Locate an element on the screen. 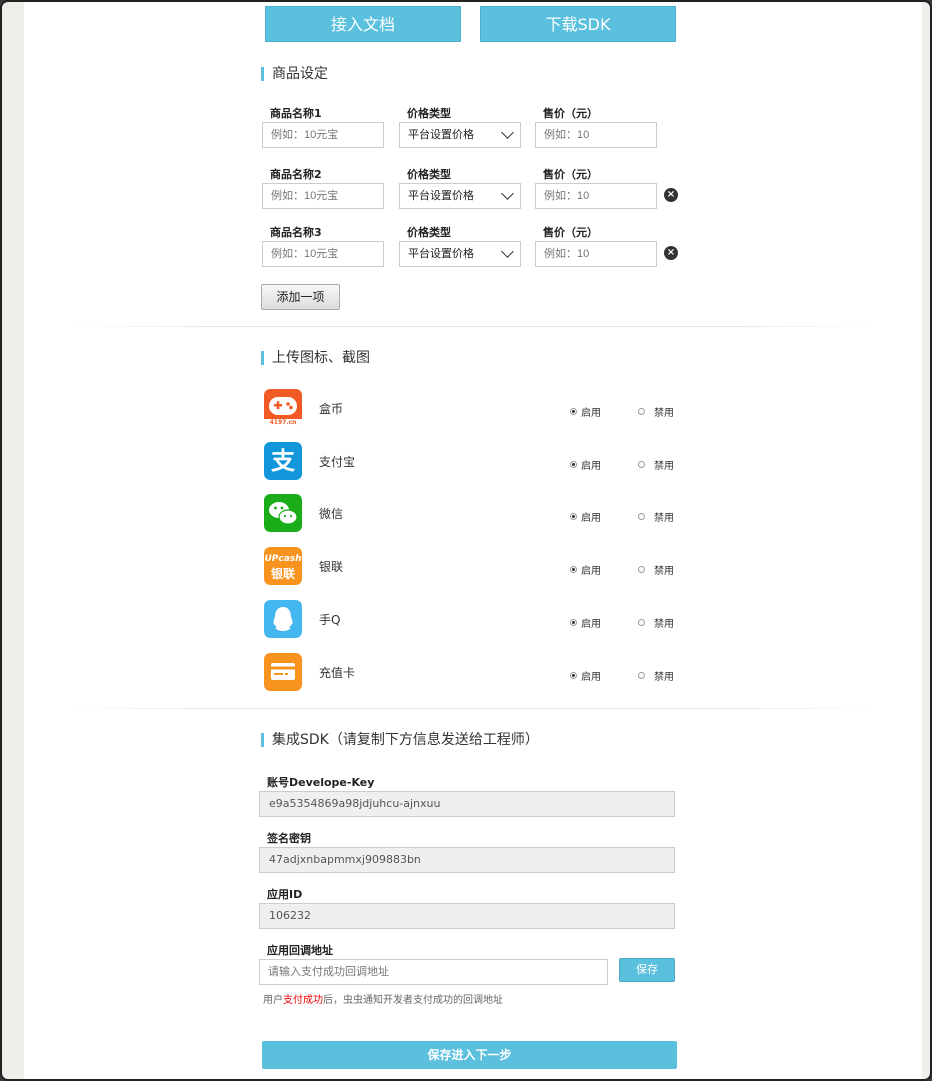 The image size is (932, 1081). developer-key-field: e9a5354869a98jdjuhcu-ajnxuu is located at coordinates (467, 804).